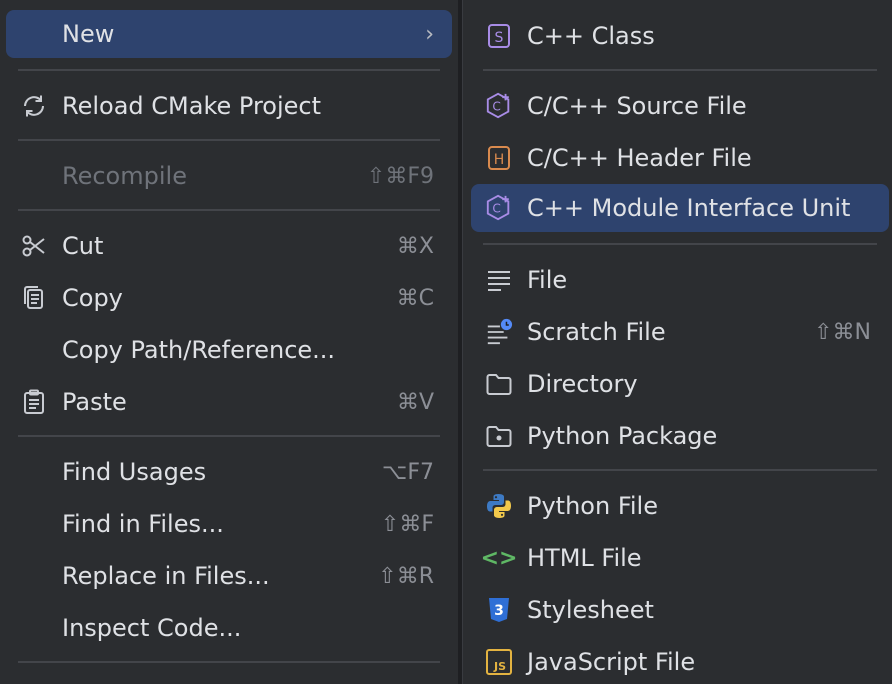  I want to click on svg-text: 3, so click(499, 611).